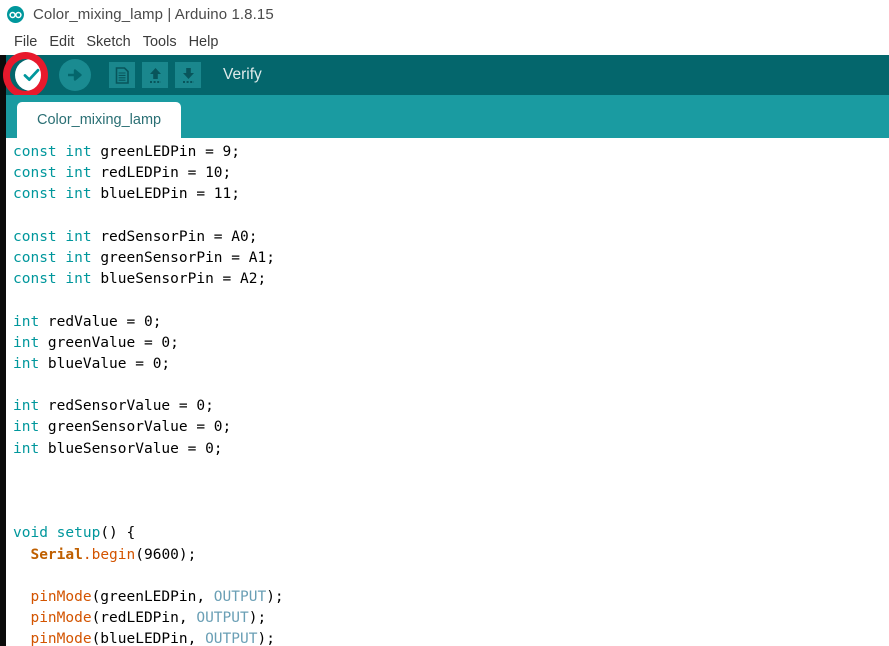  I want to click on code-line: const int redLEDPin = 10;, so click(122, 173).